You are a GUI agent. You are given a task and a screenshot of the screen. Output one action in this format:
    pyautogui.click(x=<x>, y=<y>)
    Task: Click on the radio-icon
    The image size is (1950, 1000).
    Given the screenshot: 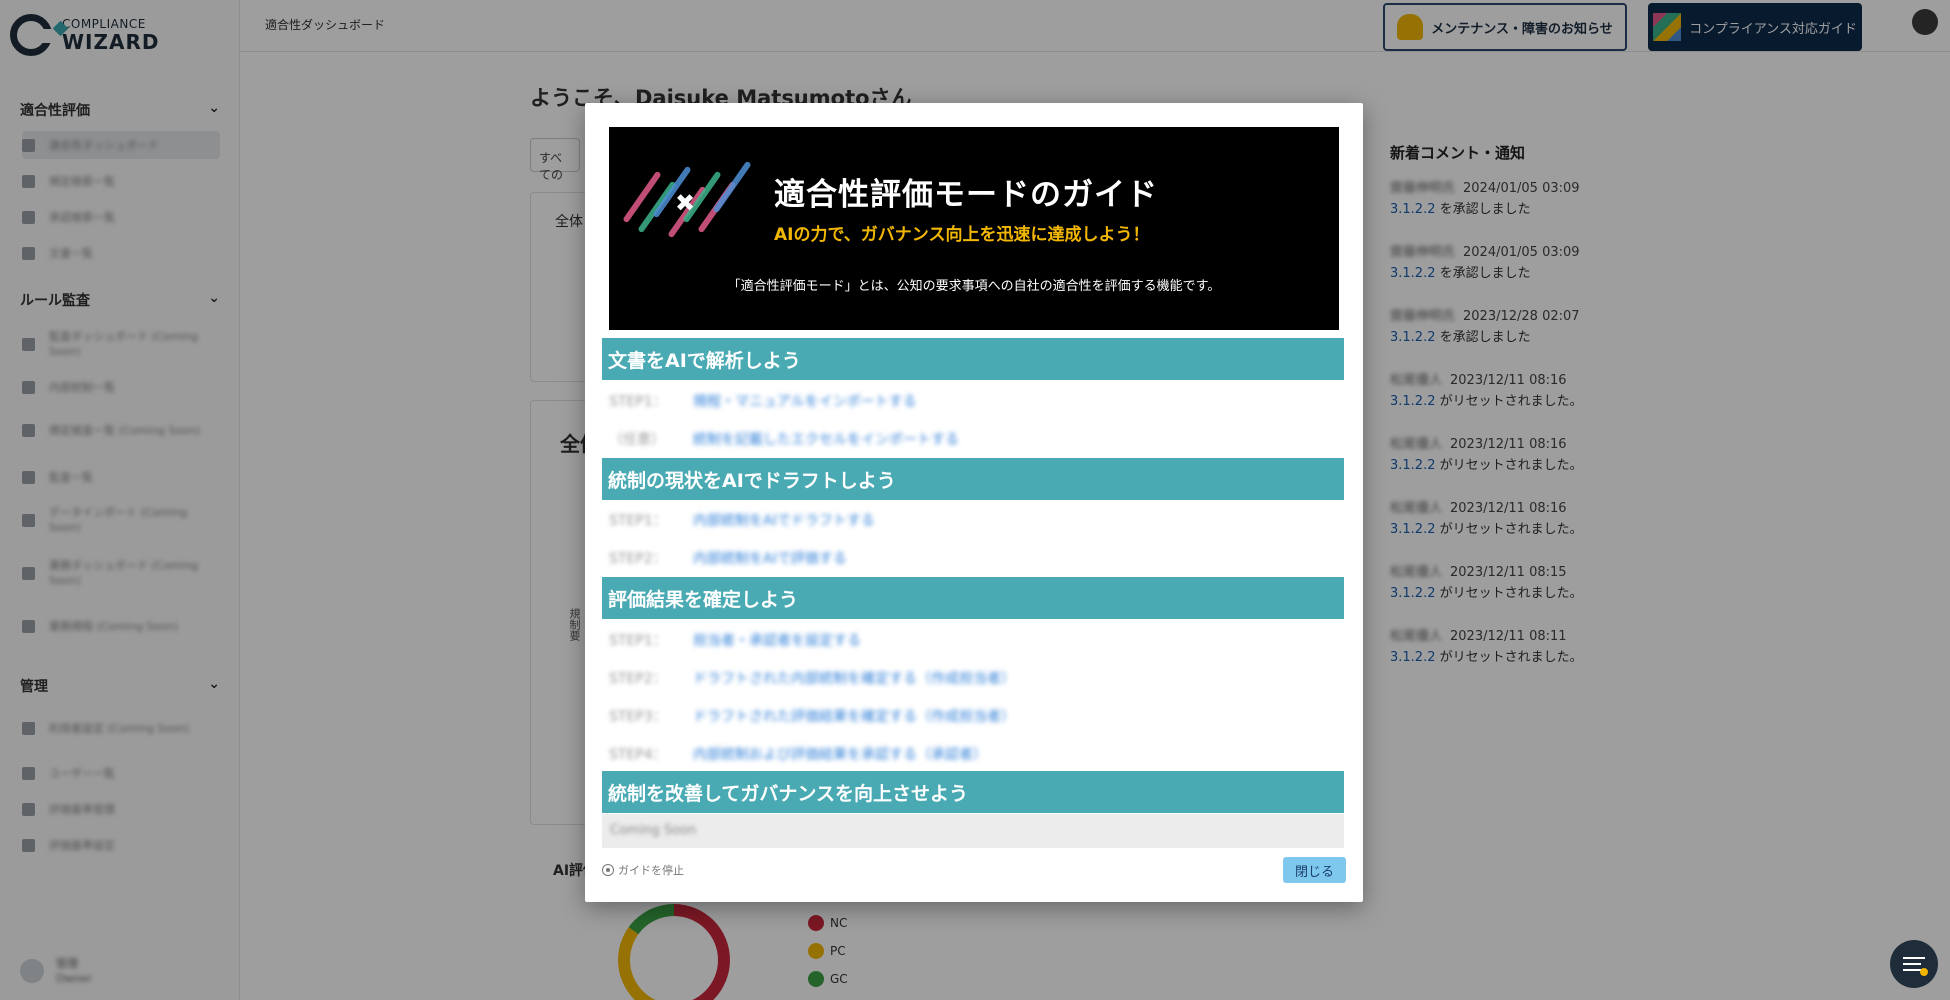 What is the action you would take?
    pyautogui.click(x=608, y=870)
    